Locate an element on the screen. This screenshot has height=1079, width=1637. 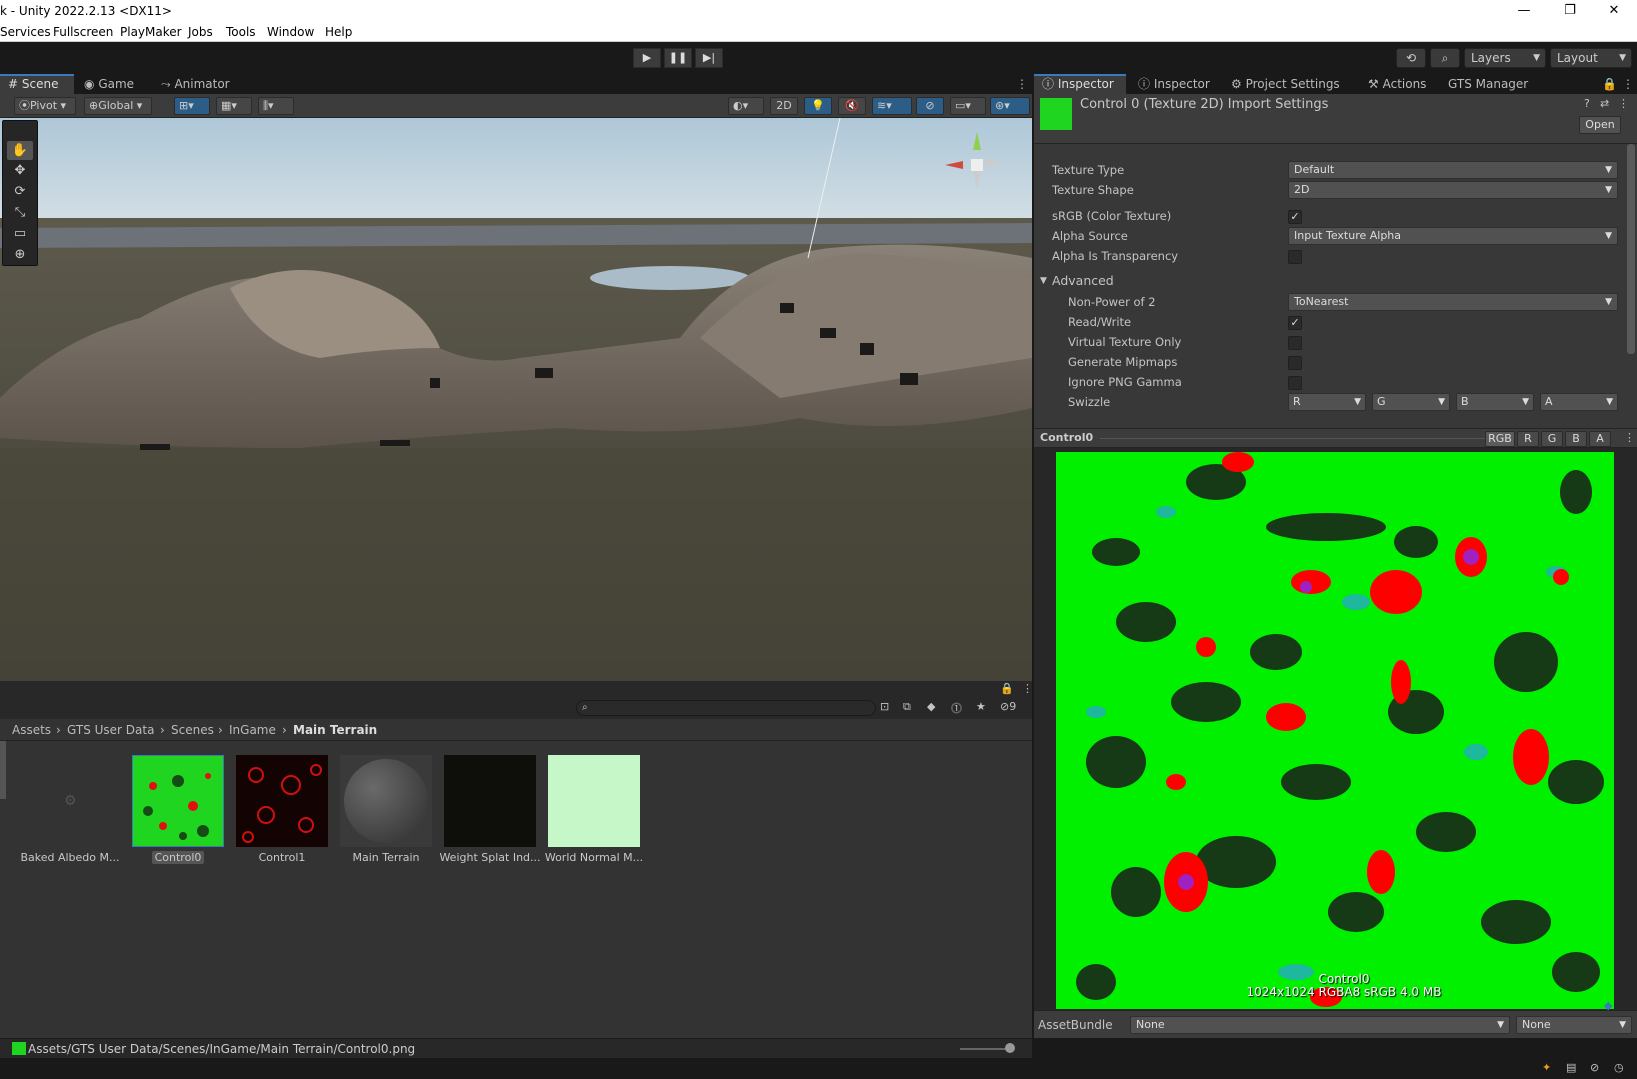
virtual-texture-checkbox is located at coordinates (1295, 343).